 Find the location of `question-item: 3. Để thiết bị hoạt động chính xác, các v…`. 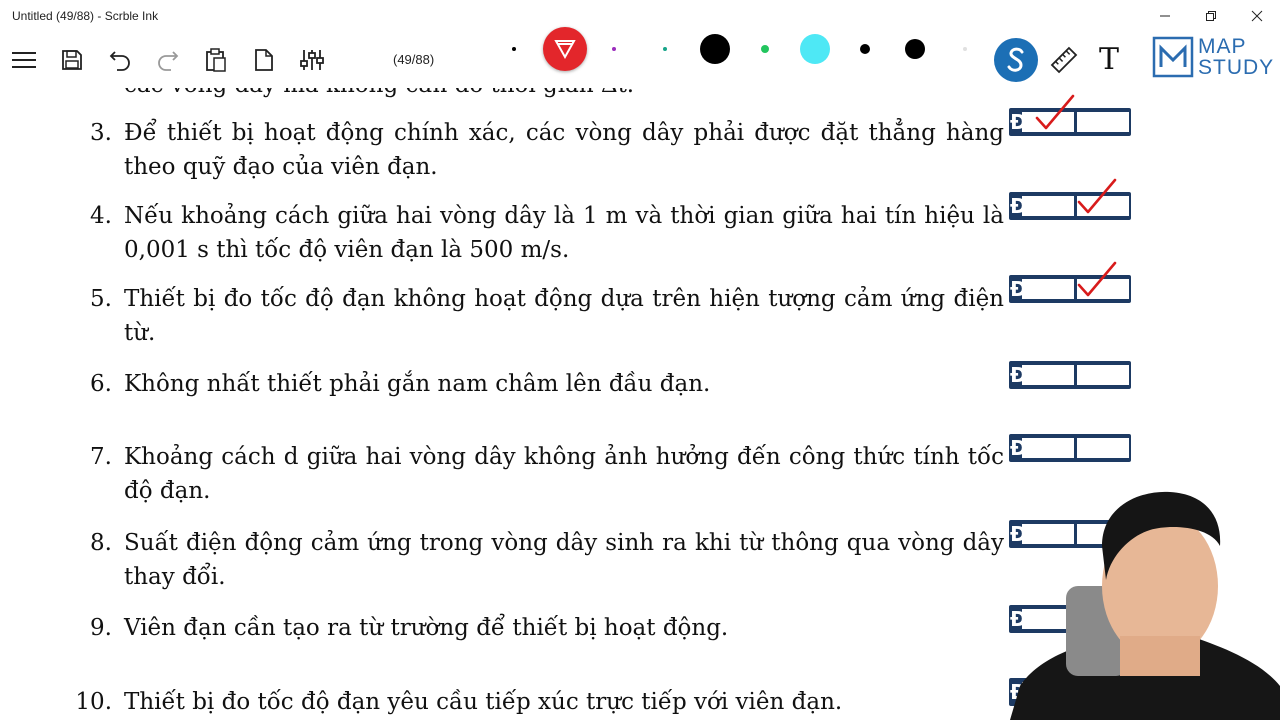

question-item: 3. Để thiết bị hoạt động chính xác, các v… is located at coordinates (547, 150).